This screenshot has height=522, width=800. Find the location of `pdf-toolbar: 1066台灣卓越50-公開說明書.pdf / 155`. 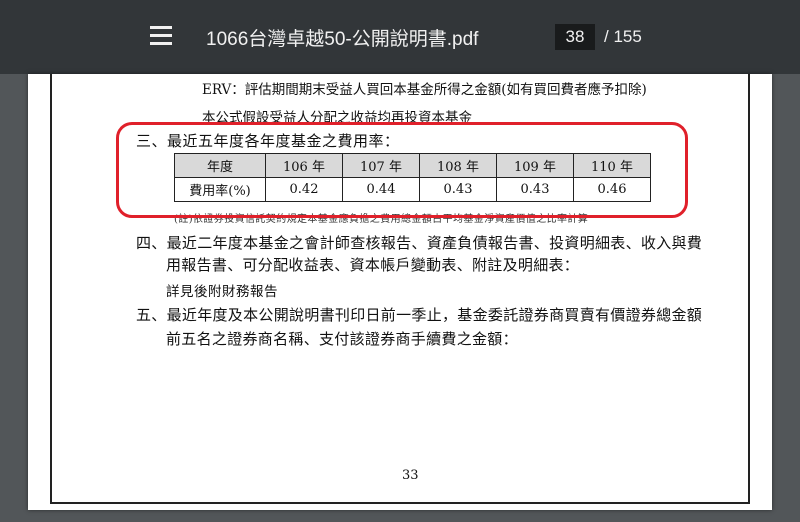

pdf-toolbar: 1066台灣卓越50-公開說明書.pdf / 155 is located at coordinates (400, 37).